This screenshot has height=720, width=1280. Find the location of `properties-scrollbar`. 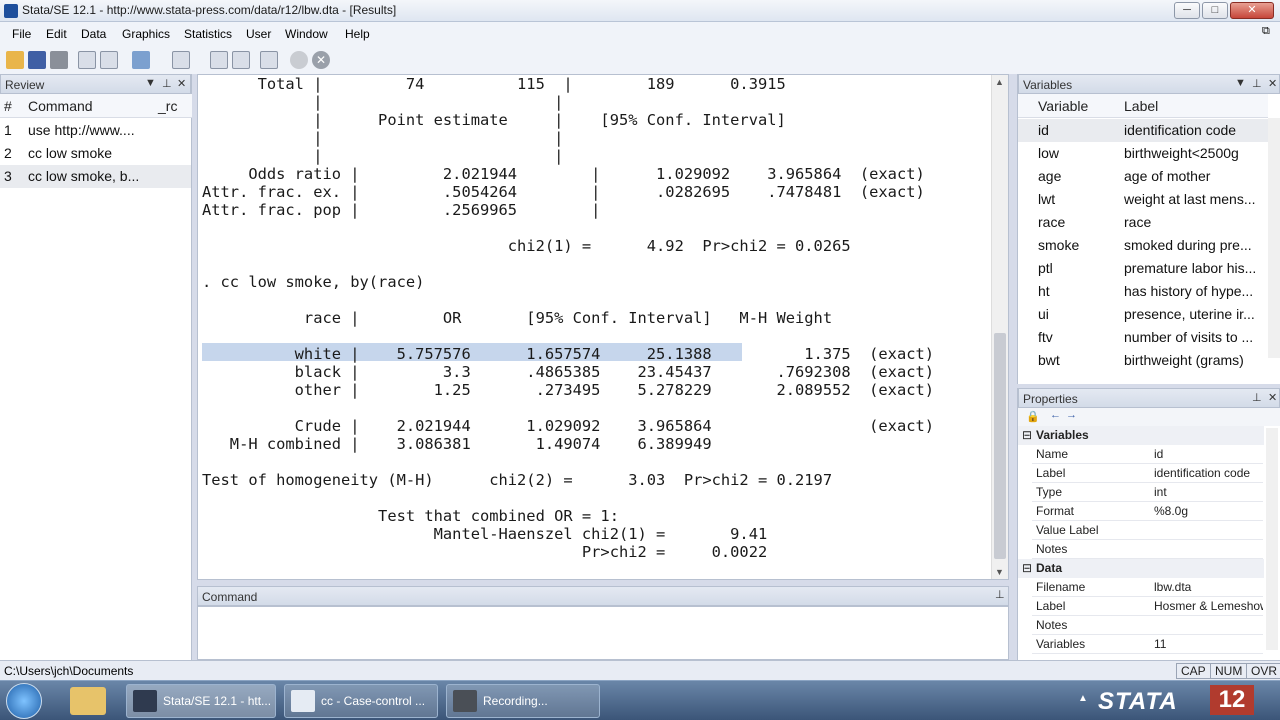

properties-scrollbar is located at coordinates (1272, 539).